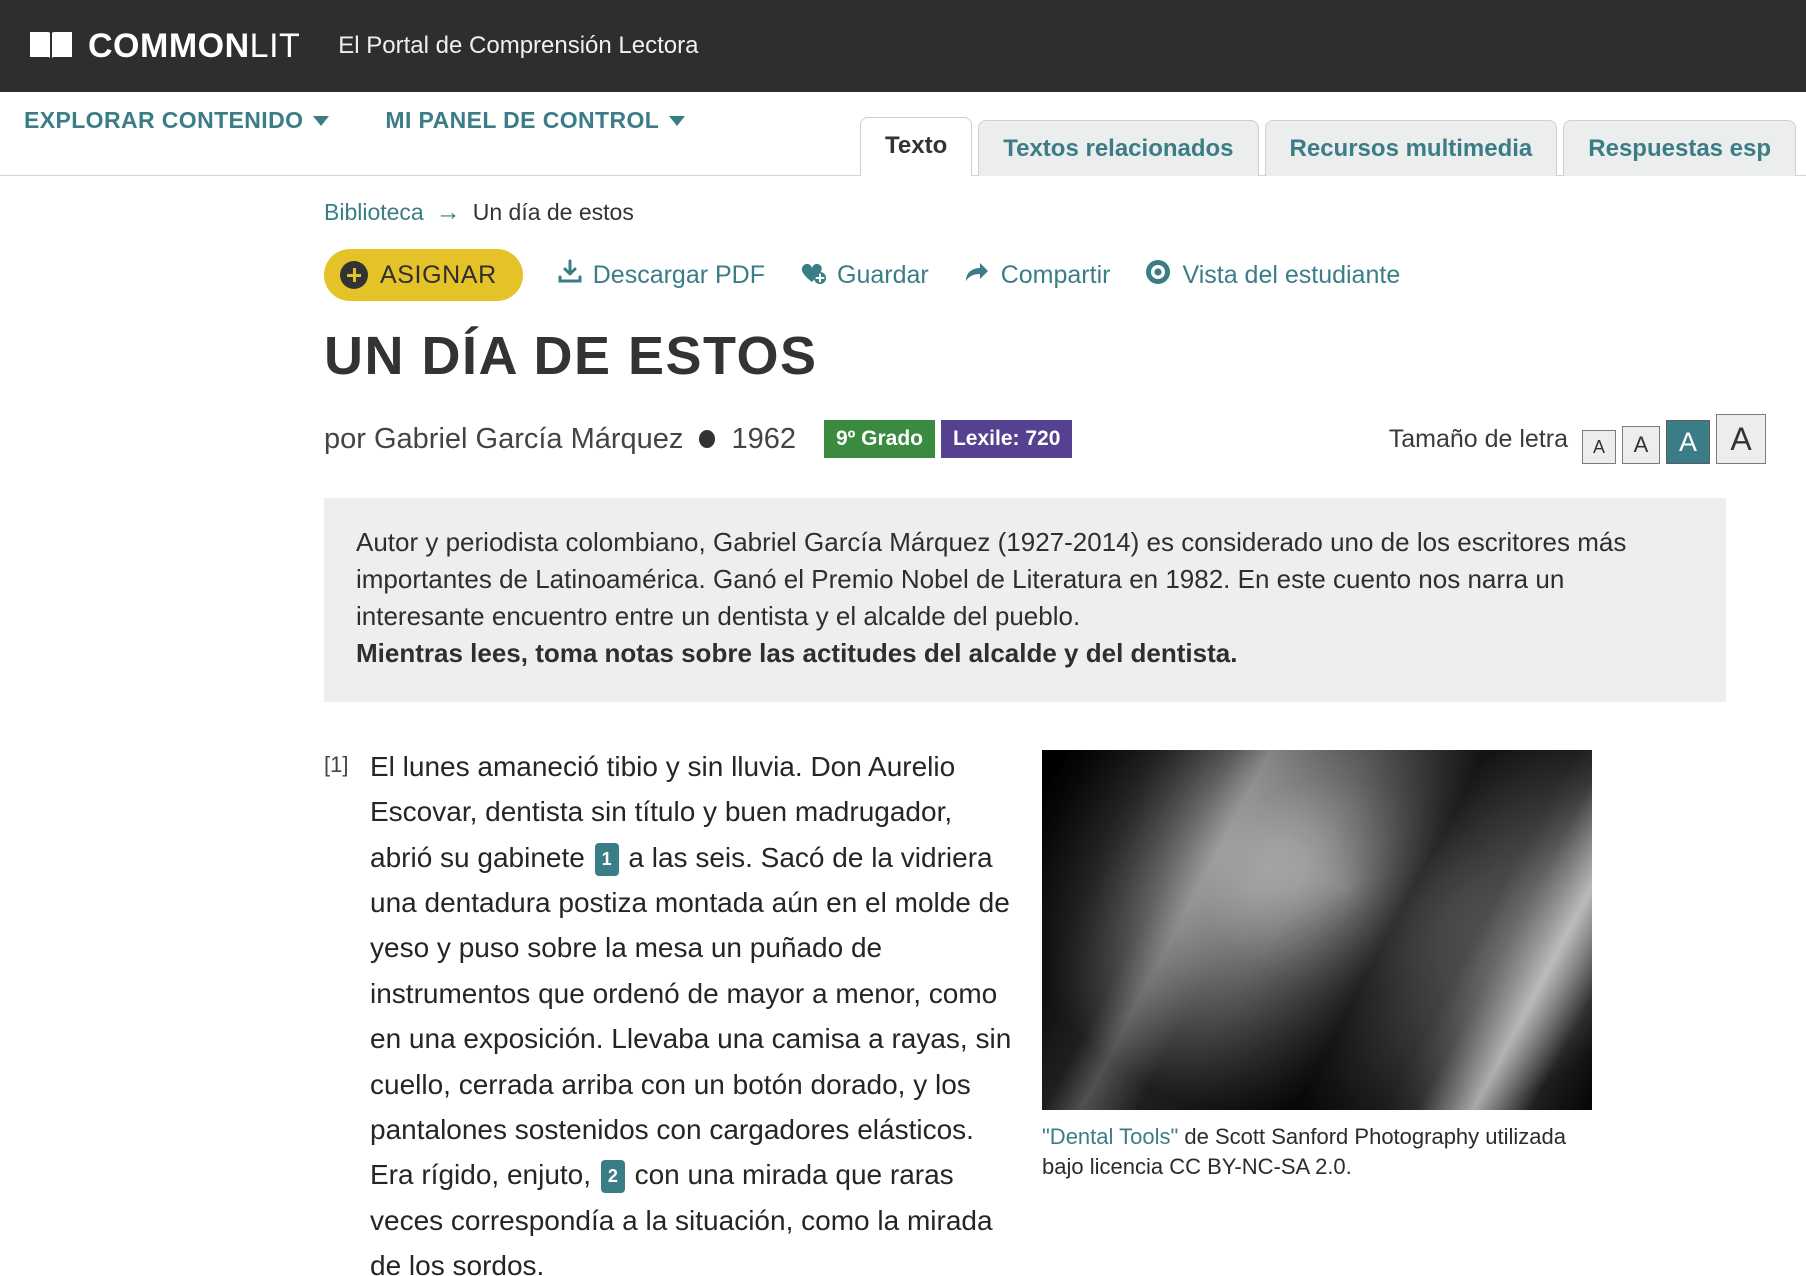 The image size is (1806, 1276). I want to click on student-view-button: Vista del estudiante, so click(1272, 275).